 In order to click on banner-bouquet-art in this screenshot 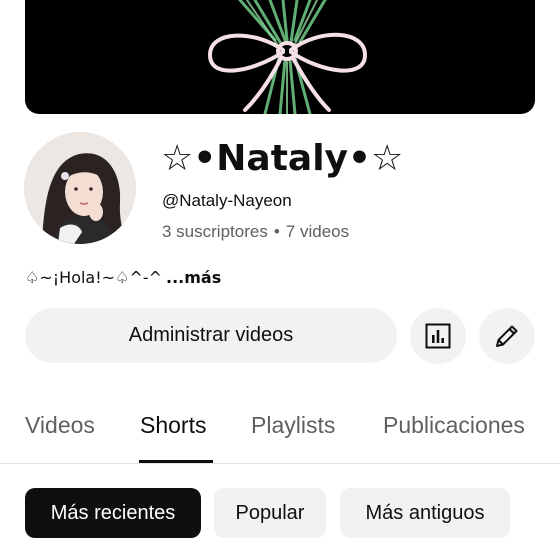, I will do `click(287, 57)`.